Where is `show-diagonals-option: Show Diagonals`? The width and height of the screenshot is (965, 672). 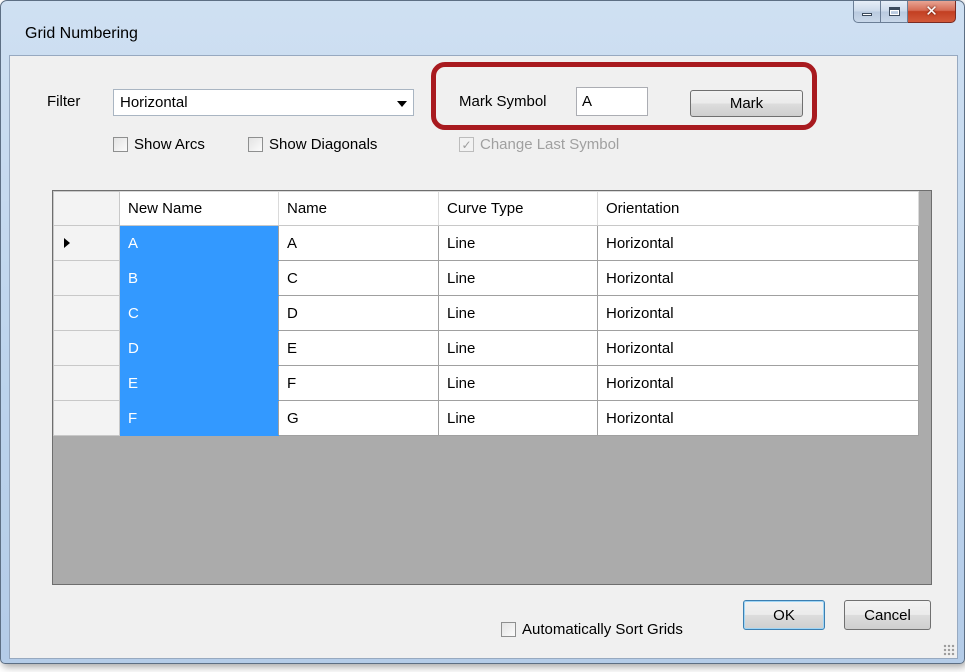 show-diagonals-option: Show Diagonals is located at coordinates (312, 144).